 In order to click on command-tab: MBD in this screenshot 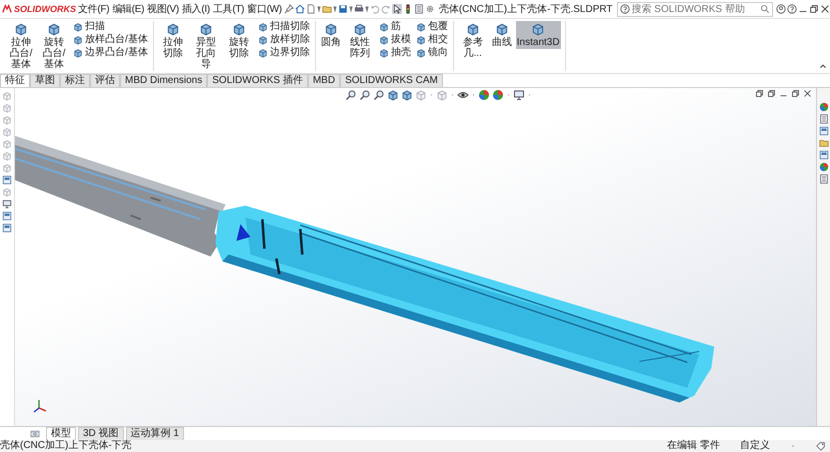, I will do `click(324, 80)`.